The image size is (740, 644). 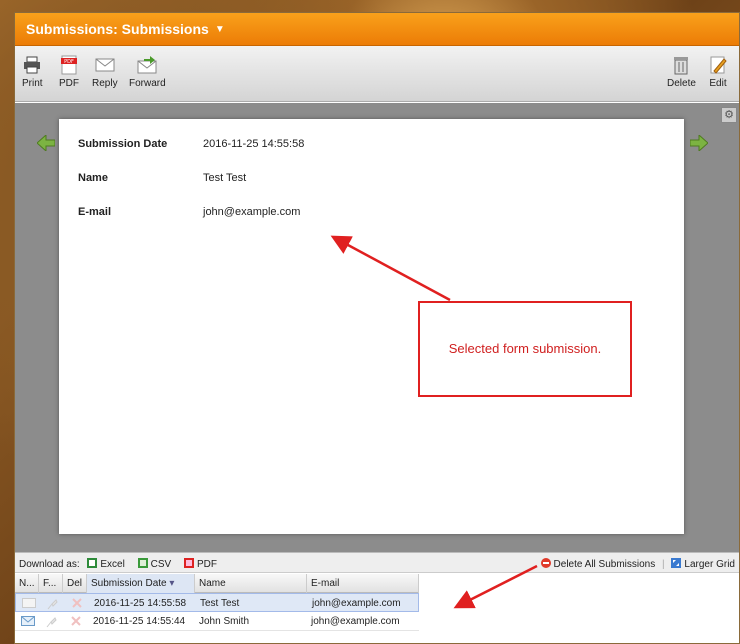 I want to click on excel-icon, so click(x=92, y=563).